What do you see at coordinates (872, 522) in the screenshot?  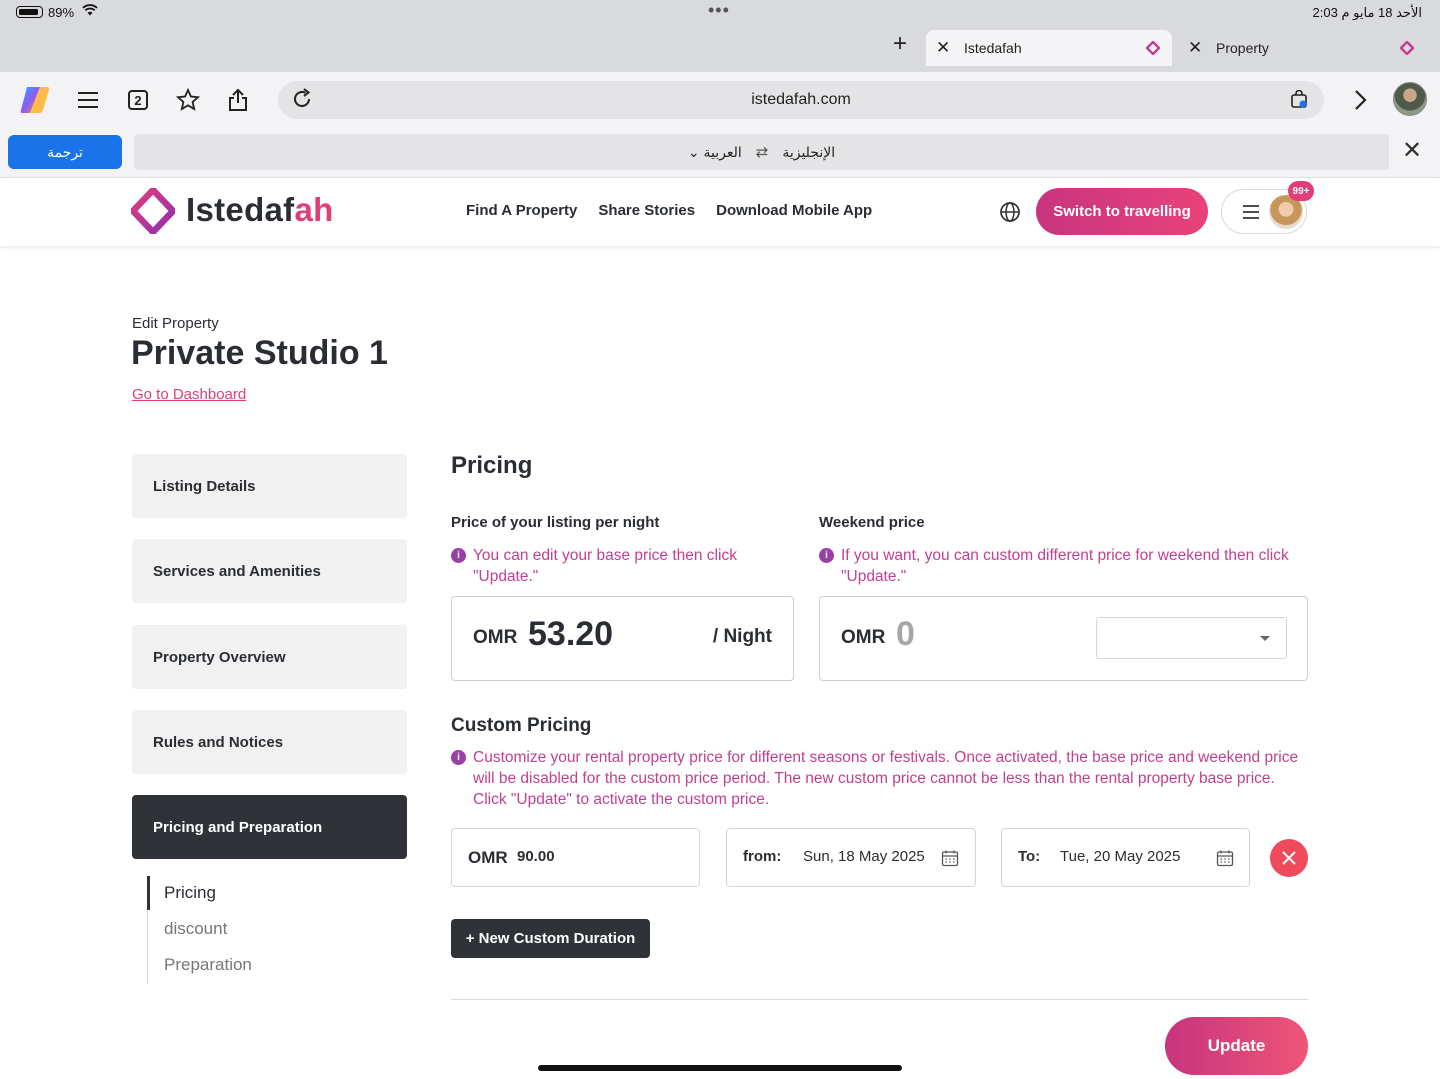 I see `weekend-price-label: Weekend price` at bounding box center [872, 522].